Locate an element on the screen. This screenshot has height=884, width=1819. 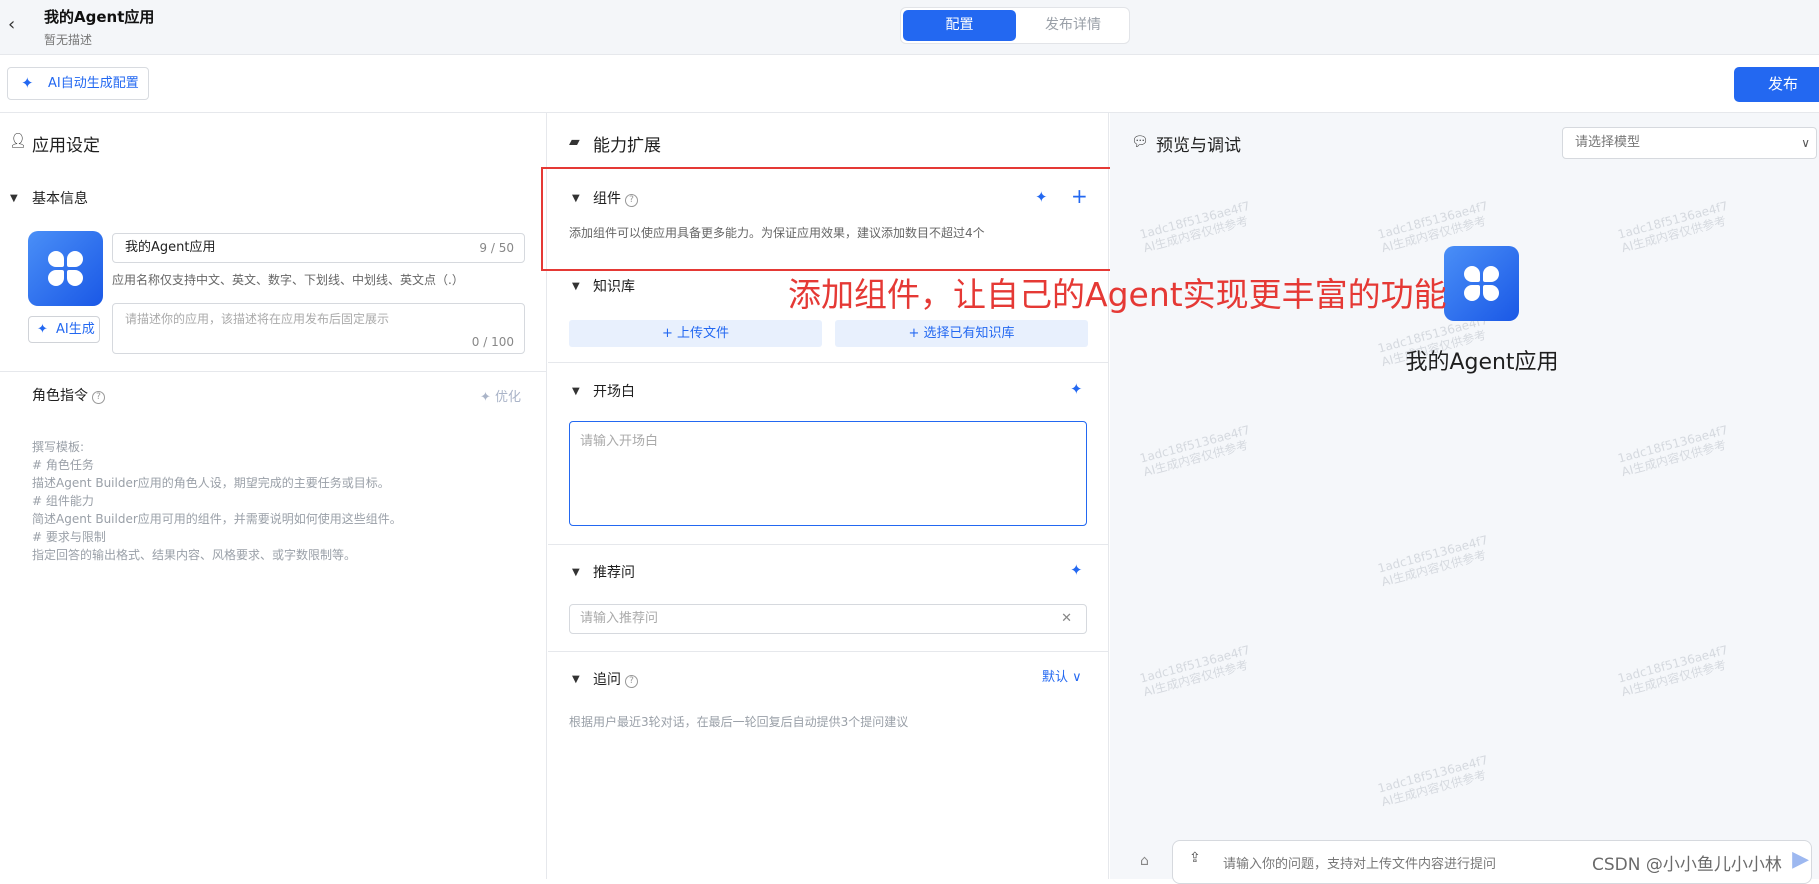
chat-icon: 💬︎ is located at coordinates (1140, 142).